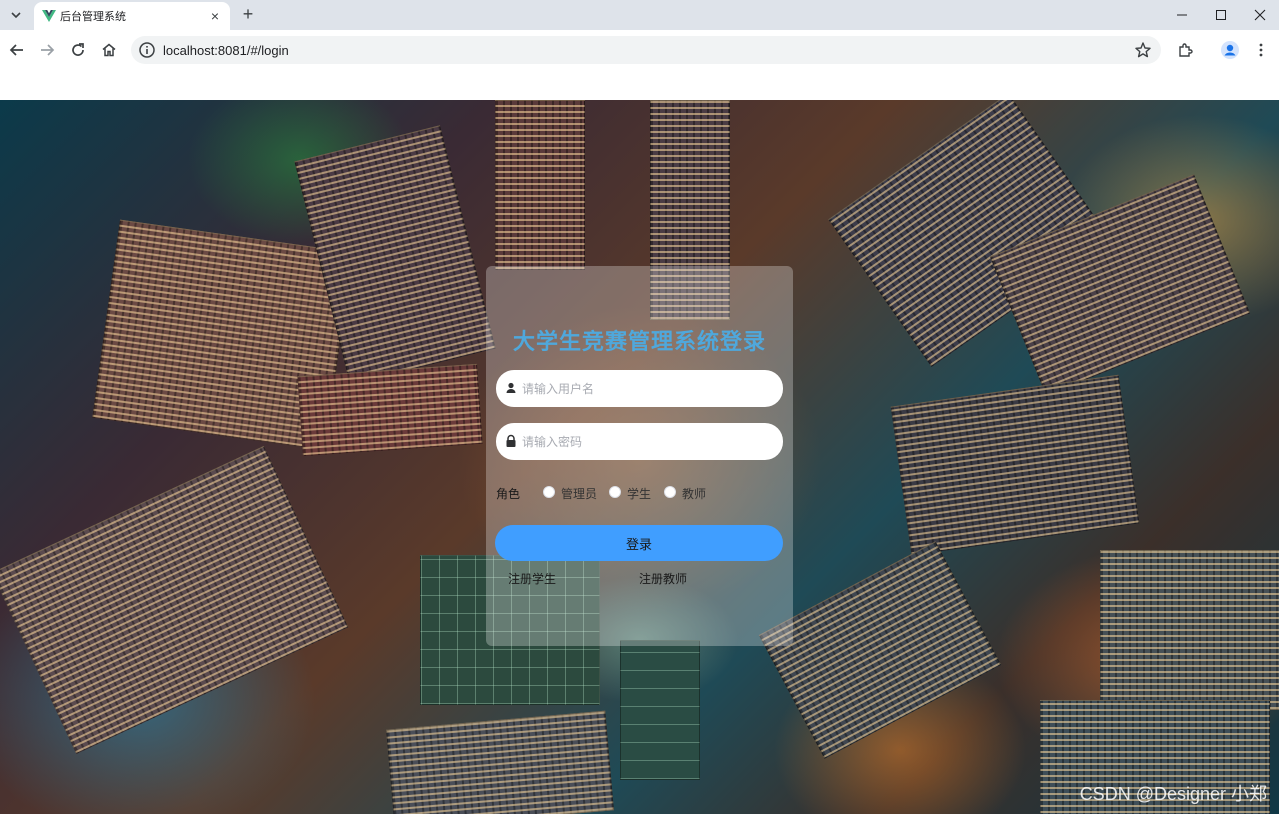 The width and height of the screenshot is (1279, 814). What do you see at coordinates (215, 16) in the screenshot?
I see `close-icon: ×` at bounding box center [215, 16].